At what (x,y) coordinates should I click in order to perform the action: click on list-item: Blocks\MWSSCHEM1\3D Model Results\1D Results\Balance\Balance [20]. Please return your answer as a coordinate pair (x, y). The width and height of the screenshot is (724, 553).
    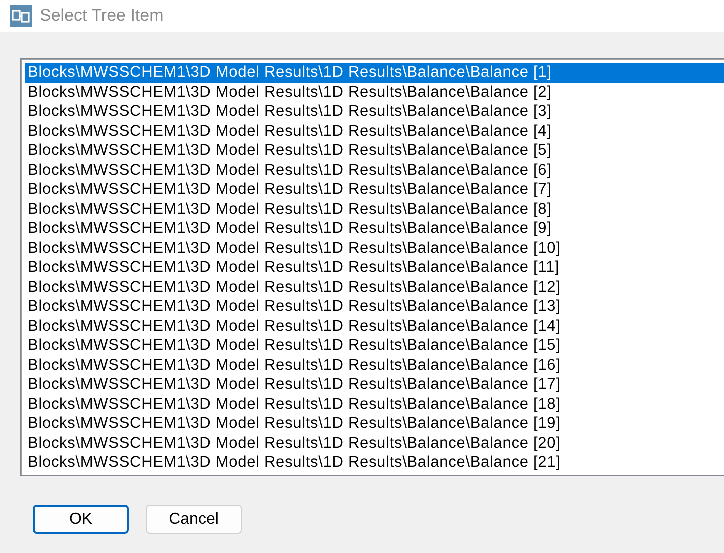
    Looking at the image, I should click on (374, 443).